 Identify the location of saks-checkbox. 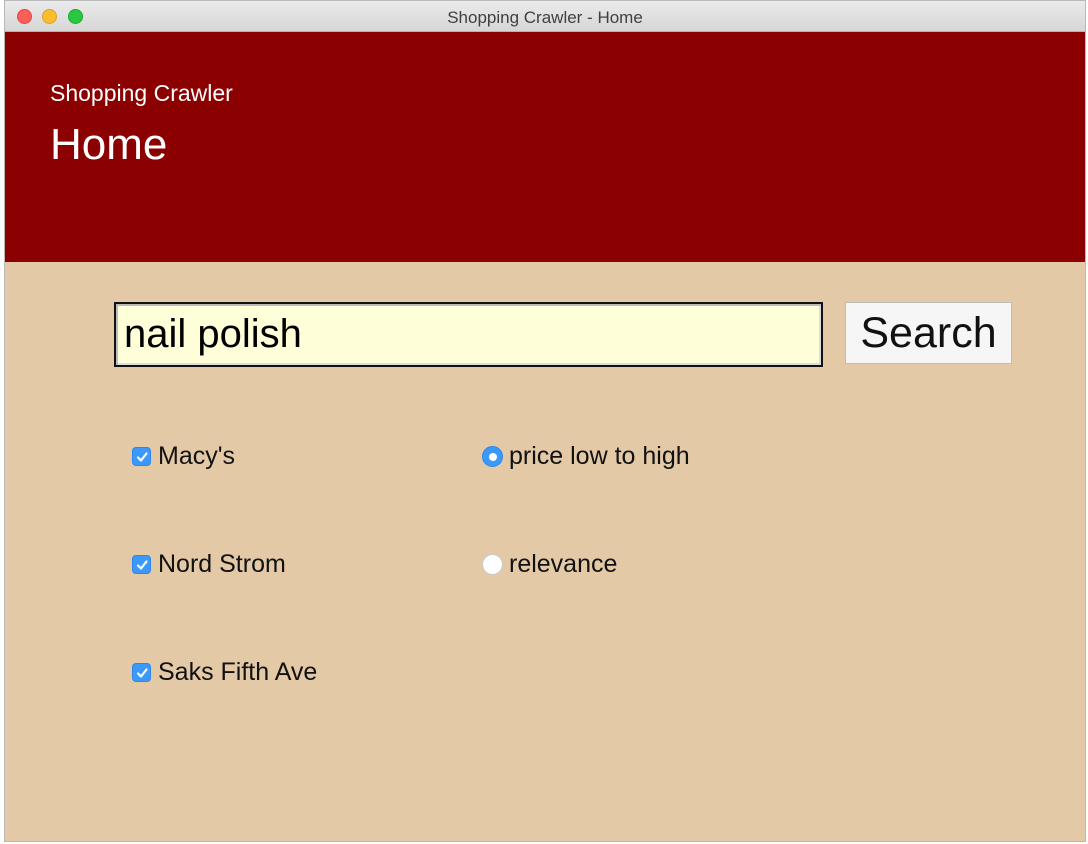
(141, 672).